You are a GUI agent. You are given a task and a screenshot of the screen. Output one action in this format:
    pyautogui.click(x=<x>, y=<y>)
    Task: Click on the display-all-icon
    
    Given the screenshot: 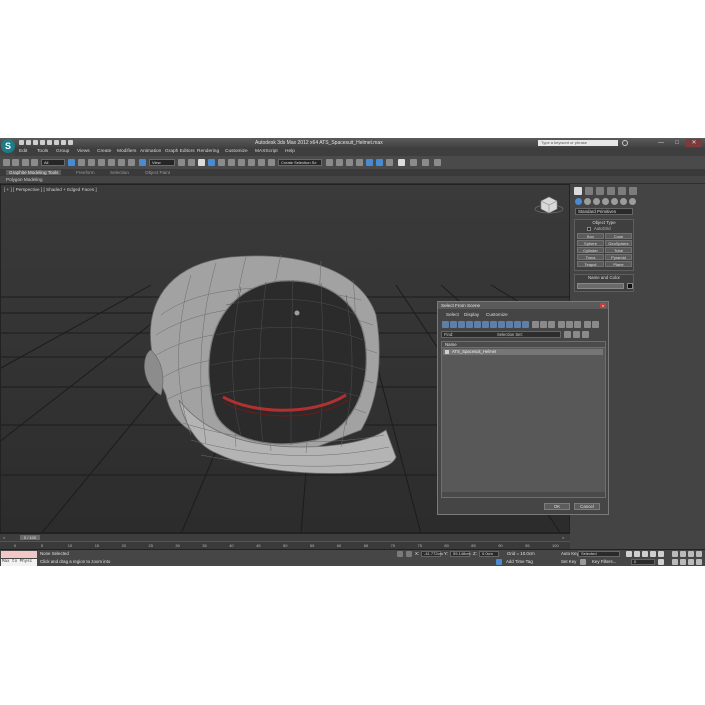 What is the action you would take?
    pyautogui.click(x=535, y=324)
    